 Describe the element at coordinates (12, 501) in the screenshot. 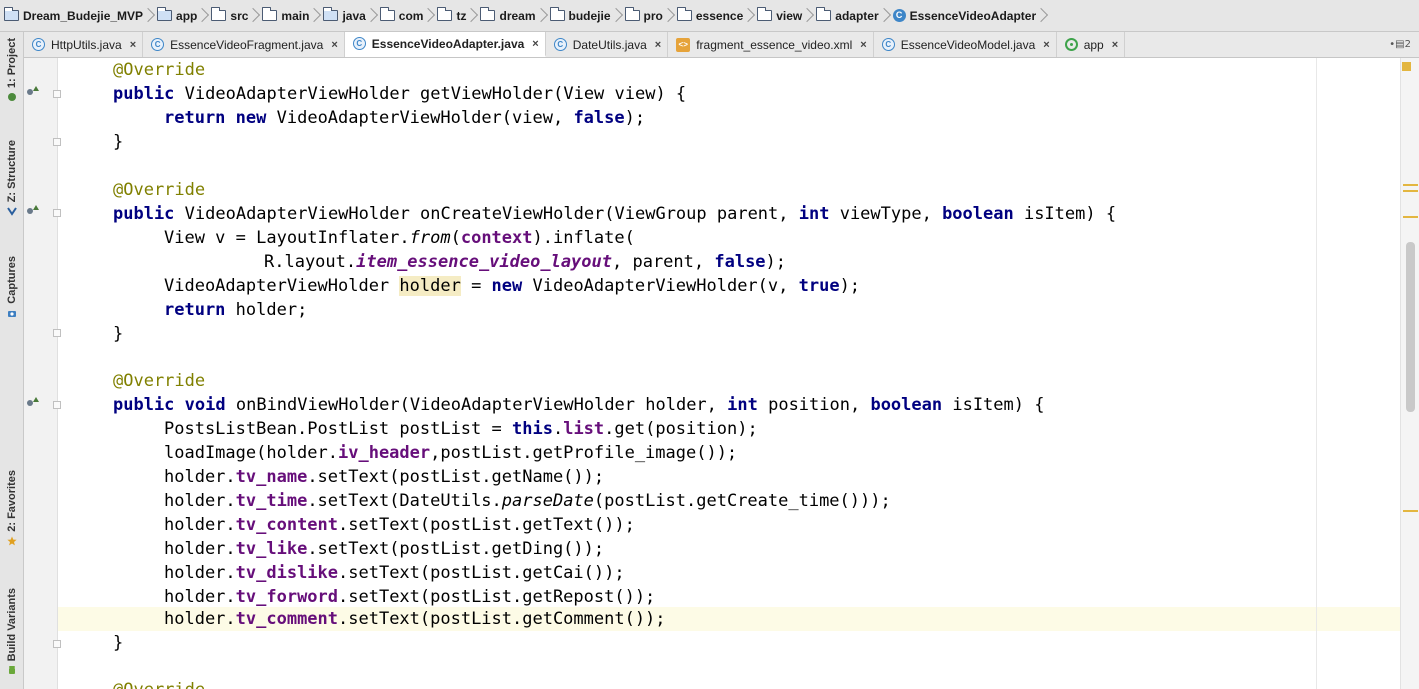

I see `tool-window-label: 2: Favorites` at that location.